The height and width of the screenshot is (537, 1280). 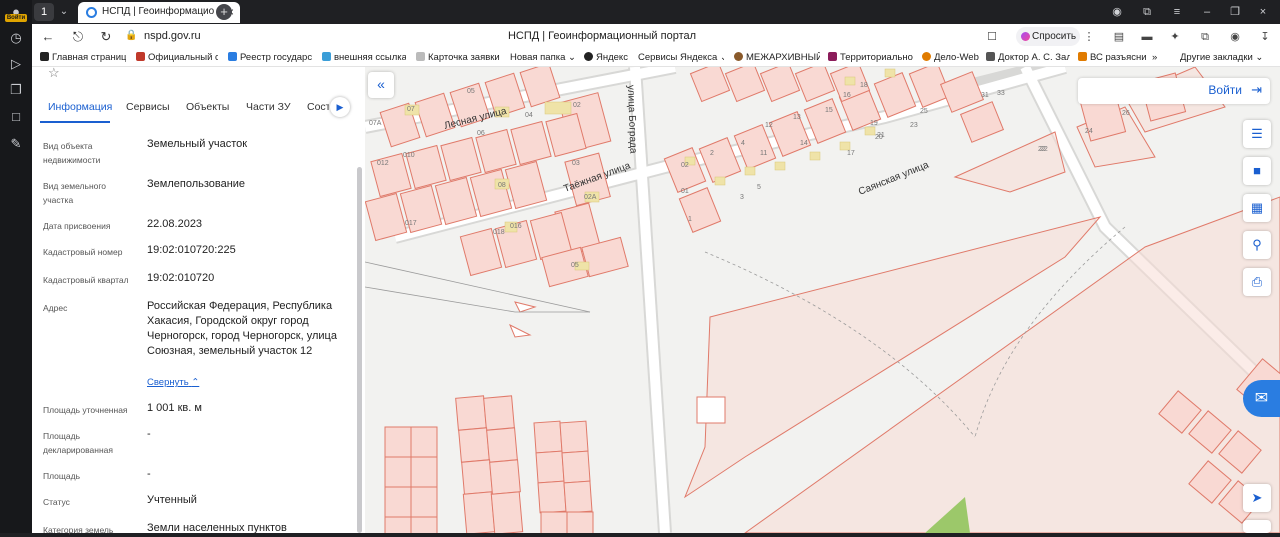 What do you see at coordinates (607, 57) in the screenshot?
I see `bookmark-item: Яндекс` at bounding box center [607, 57].